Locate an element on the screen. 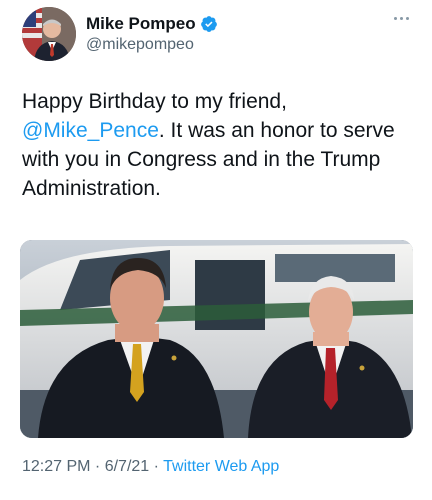 This screenshot has width=432, height=500. name-row: Mike Pompeo is located at coordinates (152, 23).